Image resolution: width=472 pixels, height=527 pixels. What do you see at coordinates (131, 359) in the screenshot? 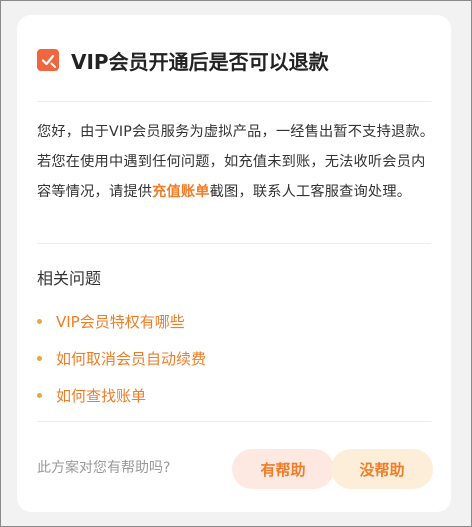
I see `related-question-label: 如何取消会员自动续费` at bounding box center [131, 359].